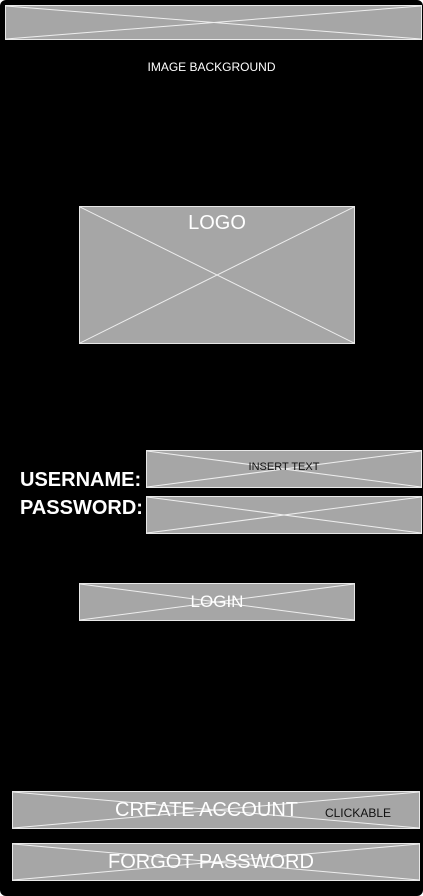 The width and height of the screenshot is (423, 896). What do you see at coordinates (217, 275) in the screenshot?
I see `logo-placeholder: LOGO` at bounding box center [217, 275].